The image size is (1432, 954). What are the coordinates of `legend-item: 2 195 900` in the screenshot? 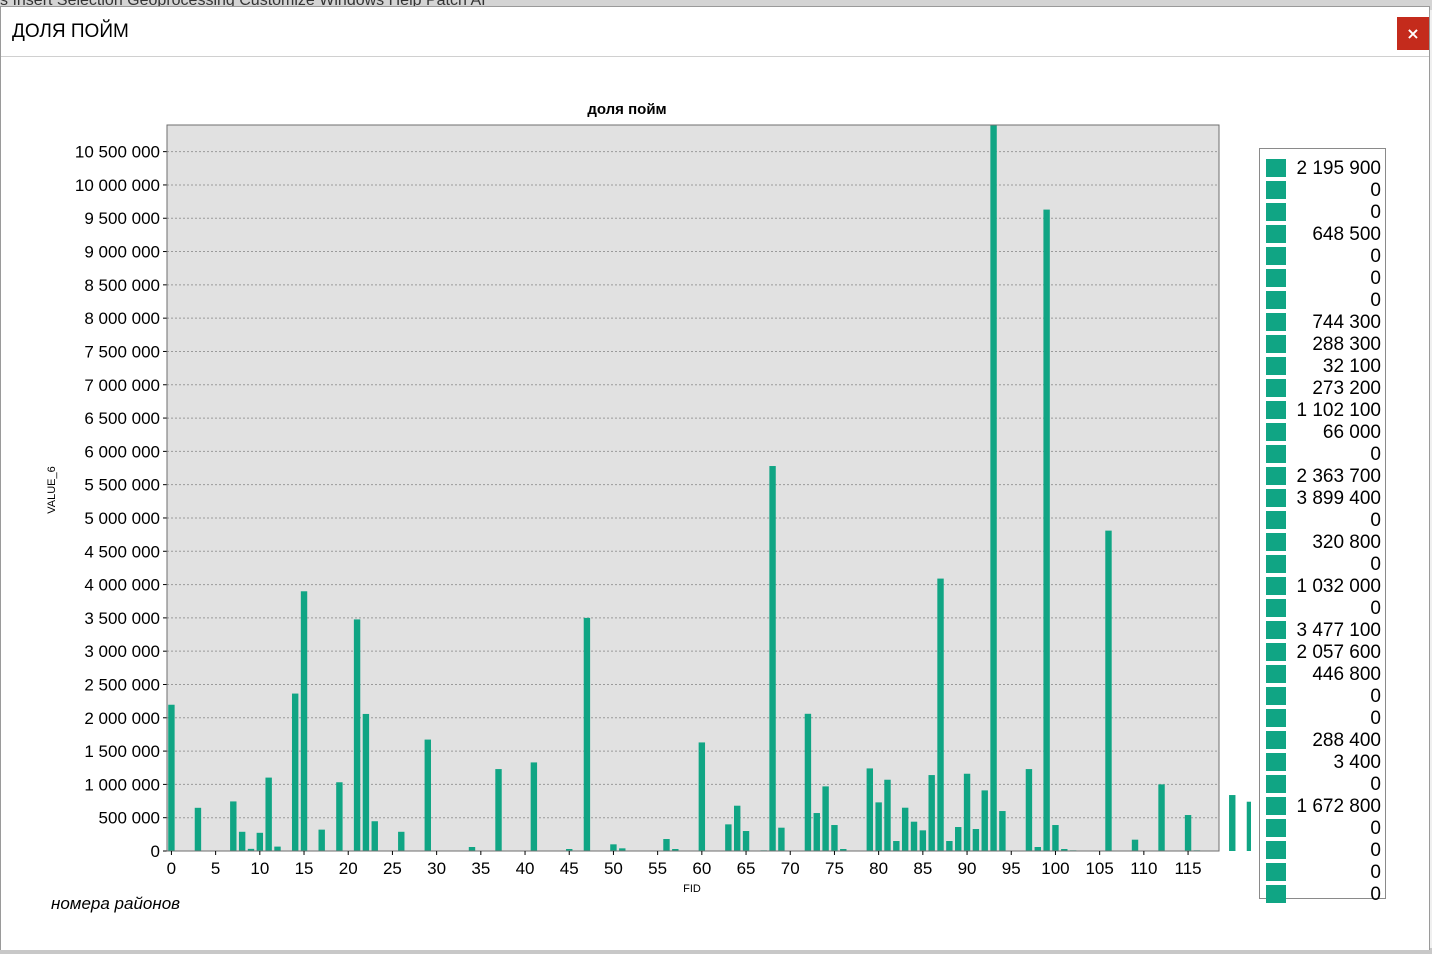 It's located at (1322, 168).